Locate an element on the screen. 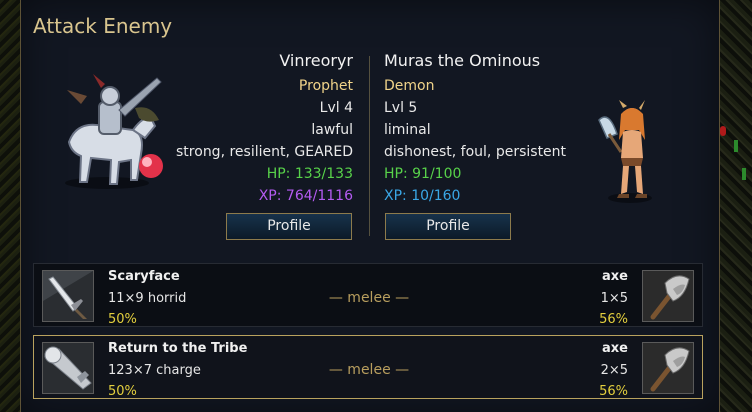  defender-hp: HP: 91/100 is located at coordinates (423, 174).